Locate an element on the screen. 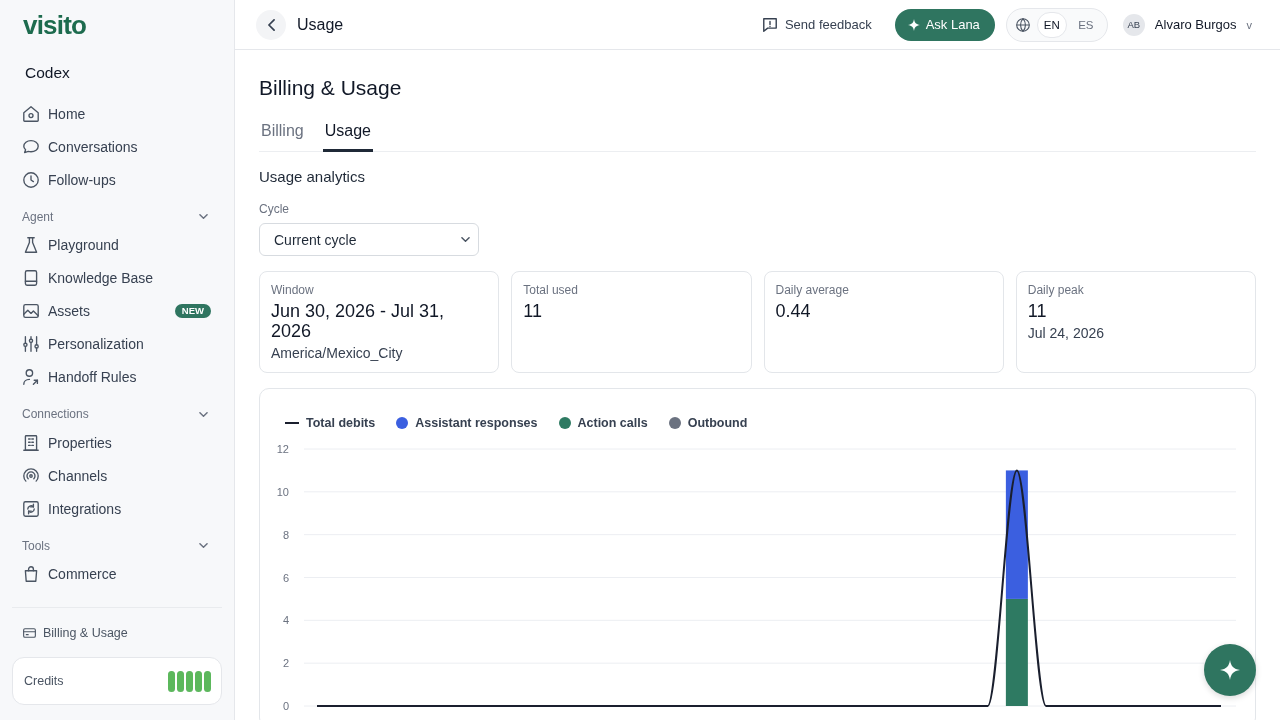 This screenshot has width=1280, height=720. nav-item: Personalization is located at coordinates (117, 344).